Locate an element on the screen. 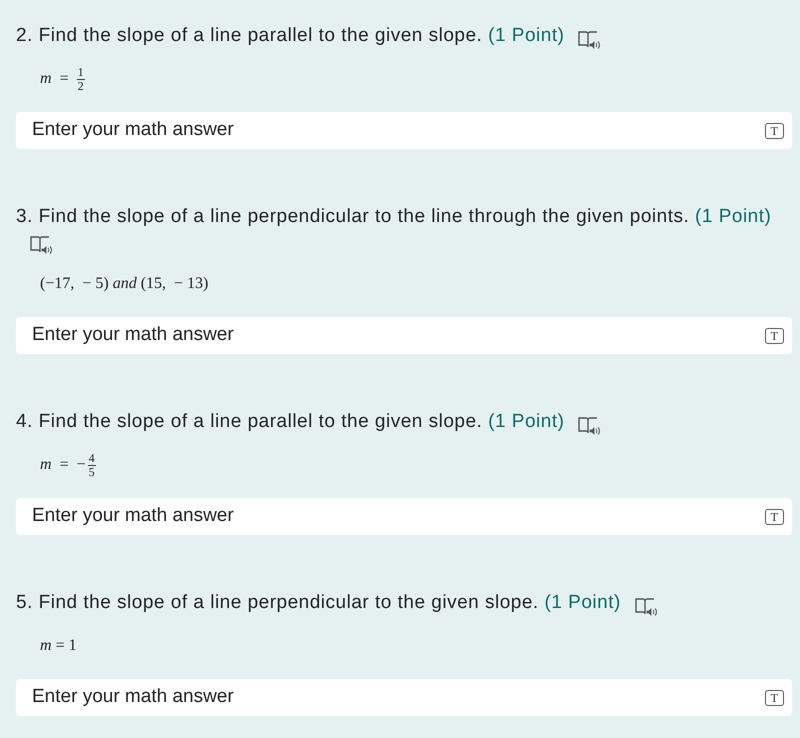 Image resolution: width=800 pixels, height=738 pixels. question-title: 4. Find the slope of a line parallel to the given slope. (1 Point) is located at coordinates (290, 421).